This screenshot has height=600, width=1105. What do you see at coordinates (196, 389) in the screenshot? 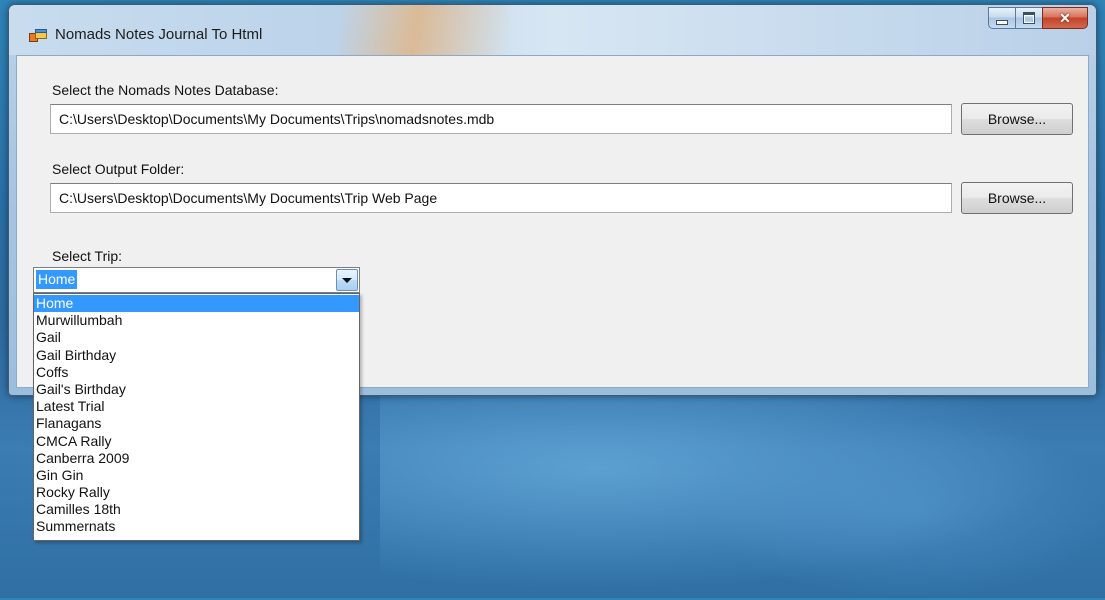
I see `trip-option: Gail's Birthday` at bounding box center [196, 389].